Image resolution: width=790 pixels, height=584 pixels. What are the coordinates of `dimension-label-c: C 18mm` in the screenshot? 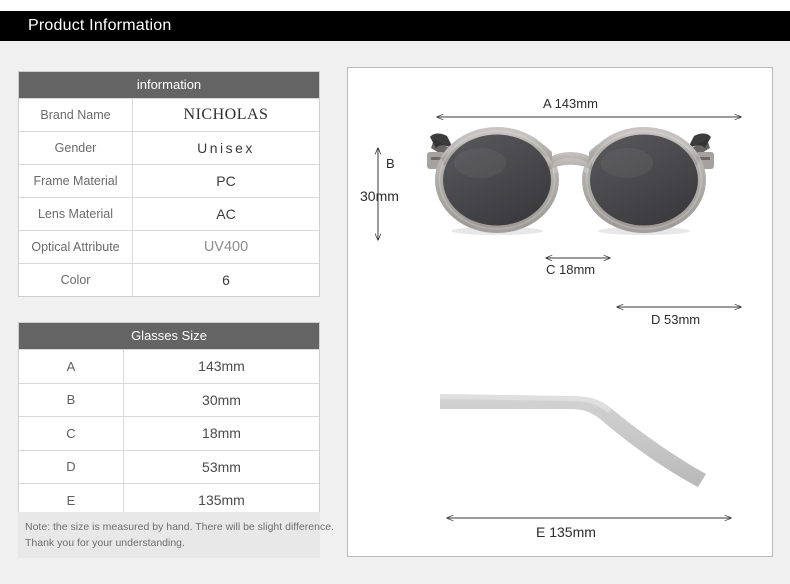 It's located at (571, 269).